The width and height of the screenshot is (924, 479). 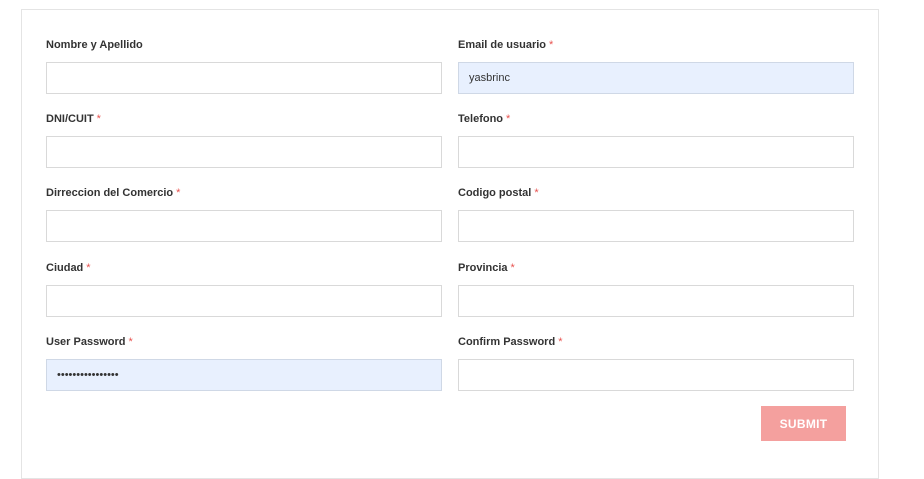 What do you see at coordinates (244, 375) in the screenshot?
I see `user-password-input` at bounding box center [244, 375].